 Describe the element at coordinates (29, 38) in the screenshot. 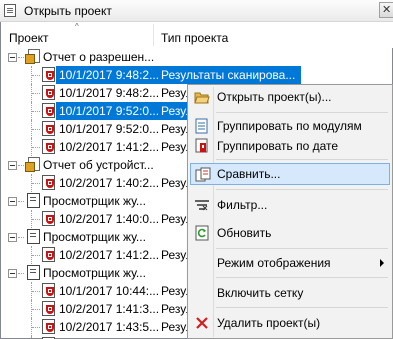

I see `column-header-project: Проект` at that location.